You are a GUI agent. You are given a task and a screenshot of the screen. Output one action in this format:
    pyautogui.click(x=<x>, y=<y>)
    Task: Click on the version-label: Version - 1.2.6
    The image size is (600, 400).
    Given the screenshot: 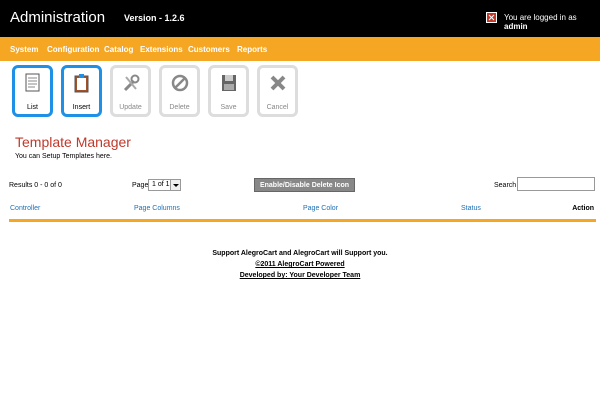 What is the action you would take?
    pyautogui.click(x=154, y=18)
    